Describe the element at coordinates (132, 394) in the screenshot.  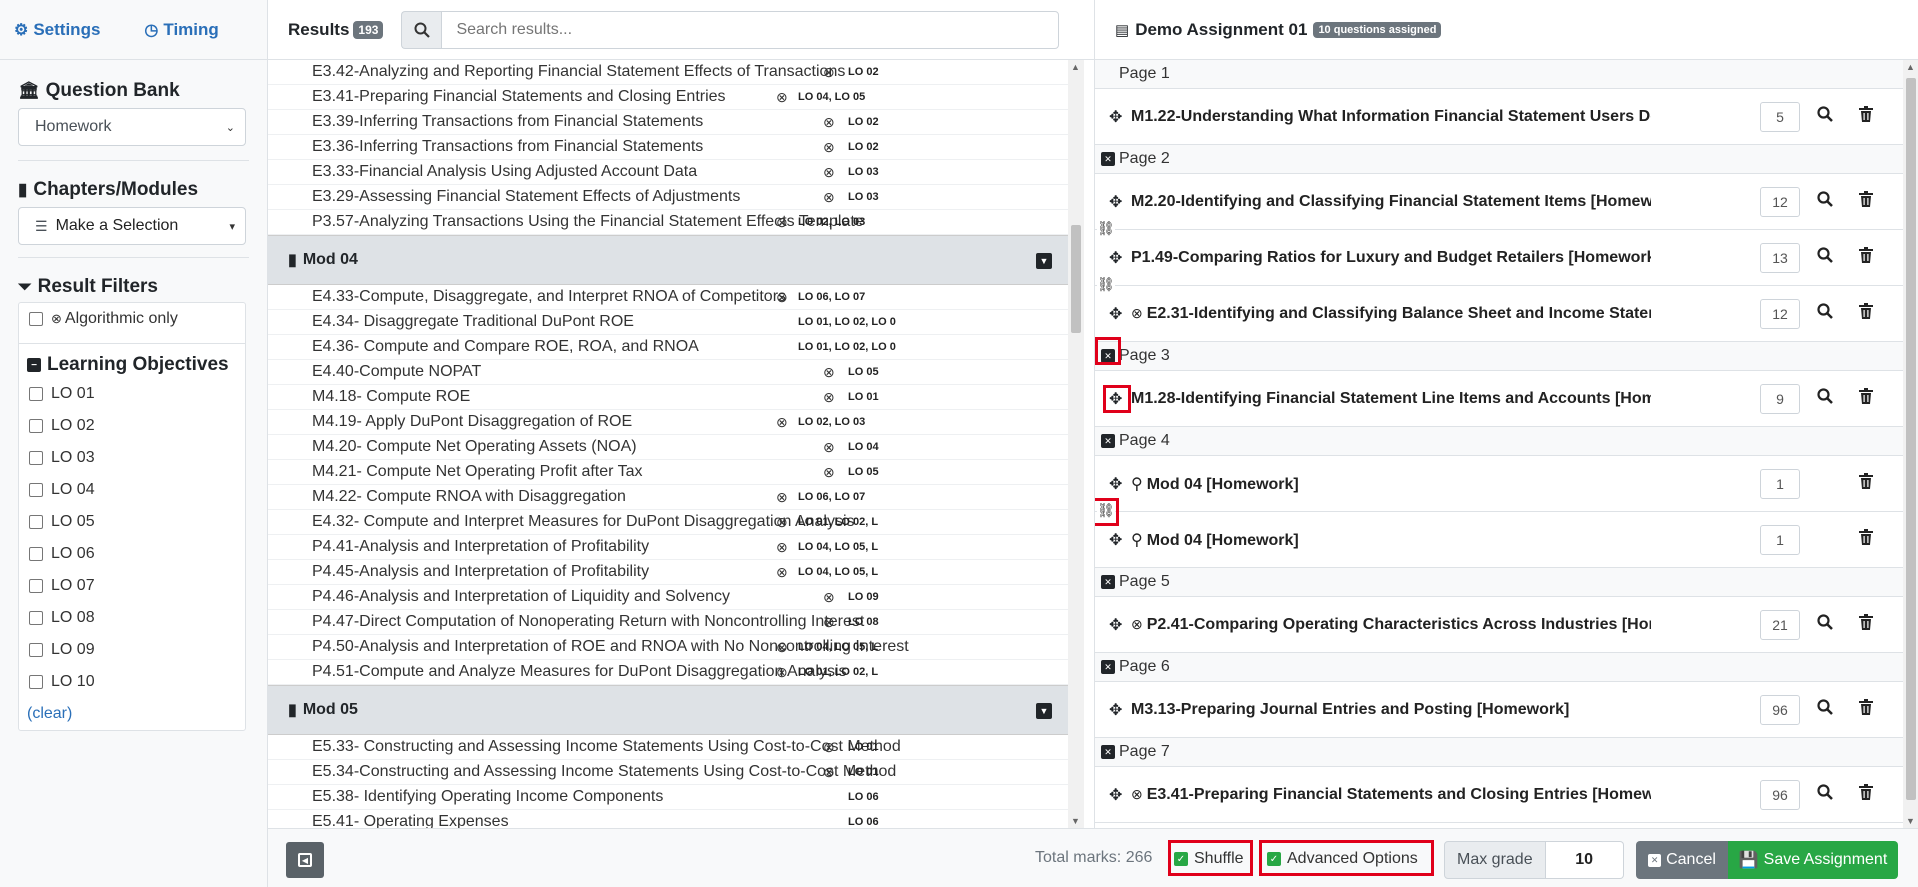
I see `lo-filter-item: LO 01` at that location.